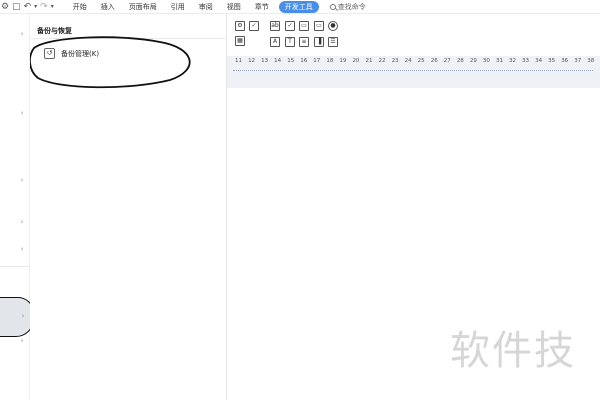 Image resolution: width=600 pixels, height=400 pixels. I want to click on ruler-tick-label: 26, so click(434, 61).